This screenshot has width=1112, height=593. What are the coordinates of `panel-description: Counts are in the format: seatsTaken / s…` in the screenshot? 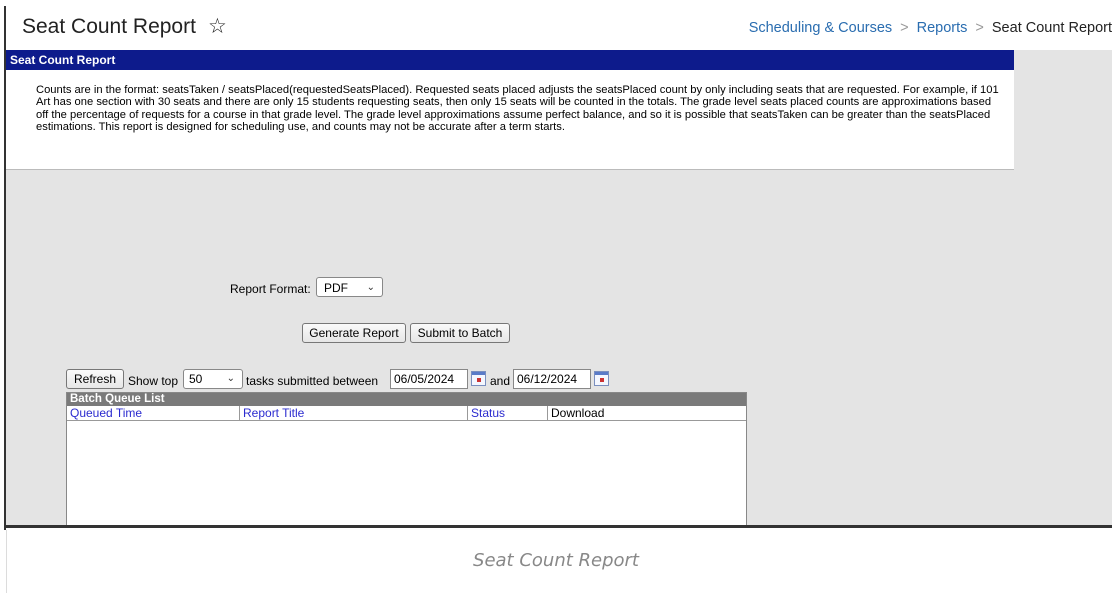 It's located at (517, 109).